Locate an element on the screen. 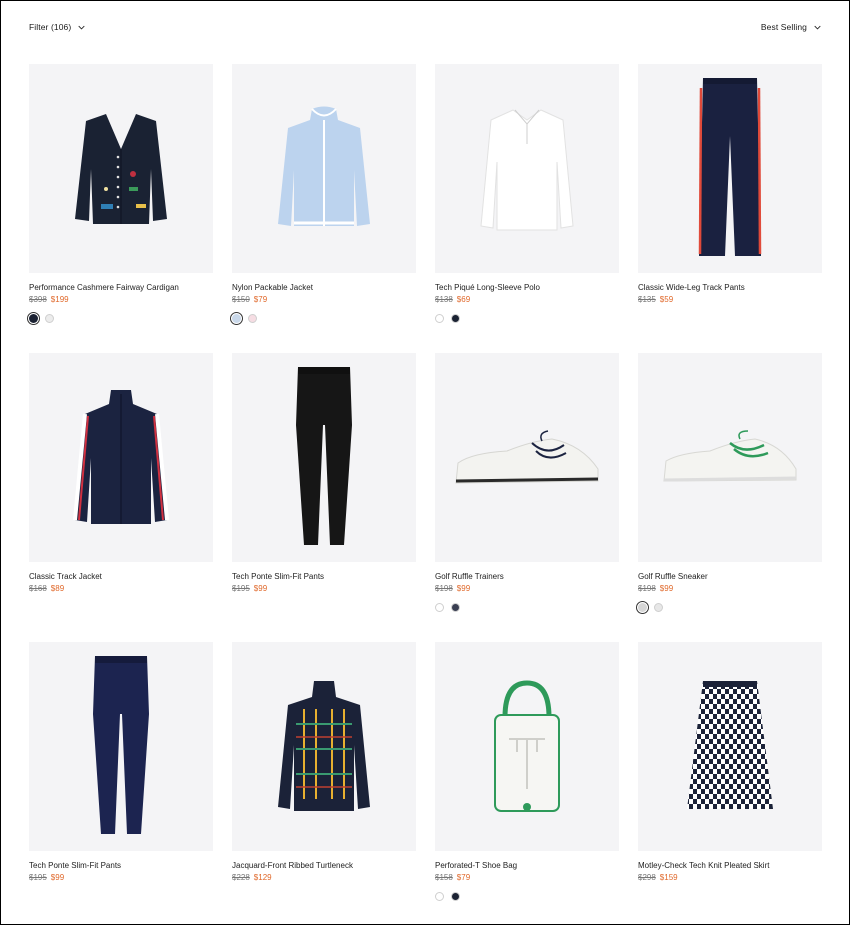 Image resolution: width=850 pixels, height=925 pixels. sale-price: $159 is located at coordinates (668, 877).